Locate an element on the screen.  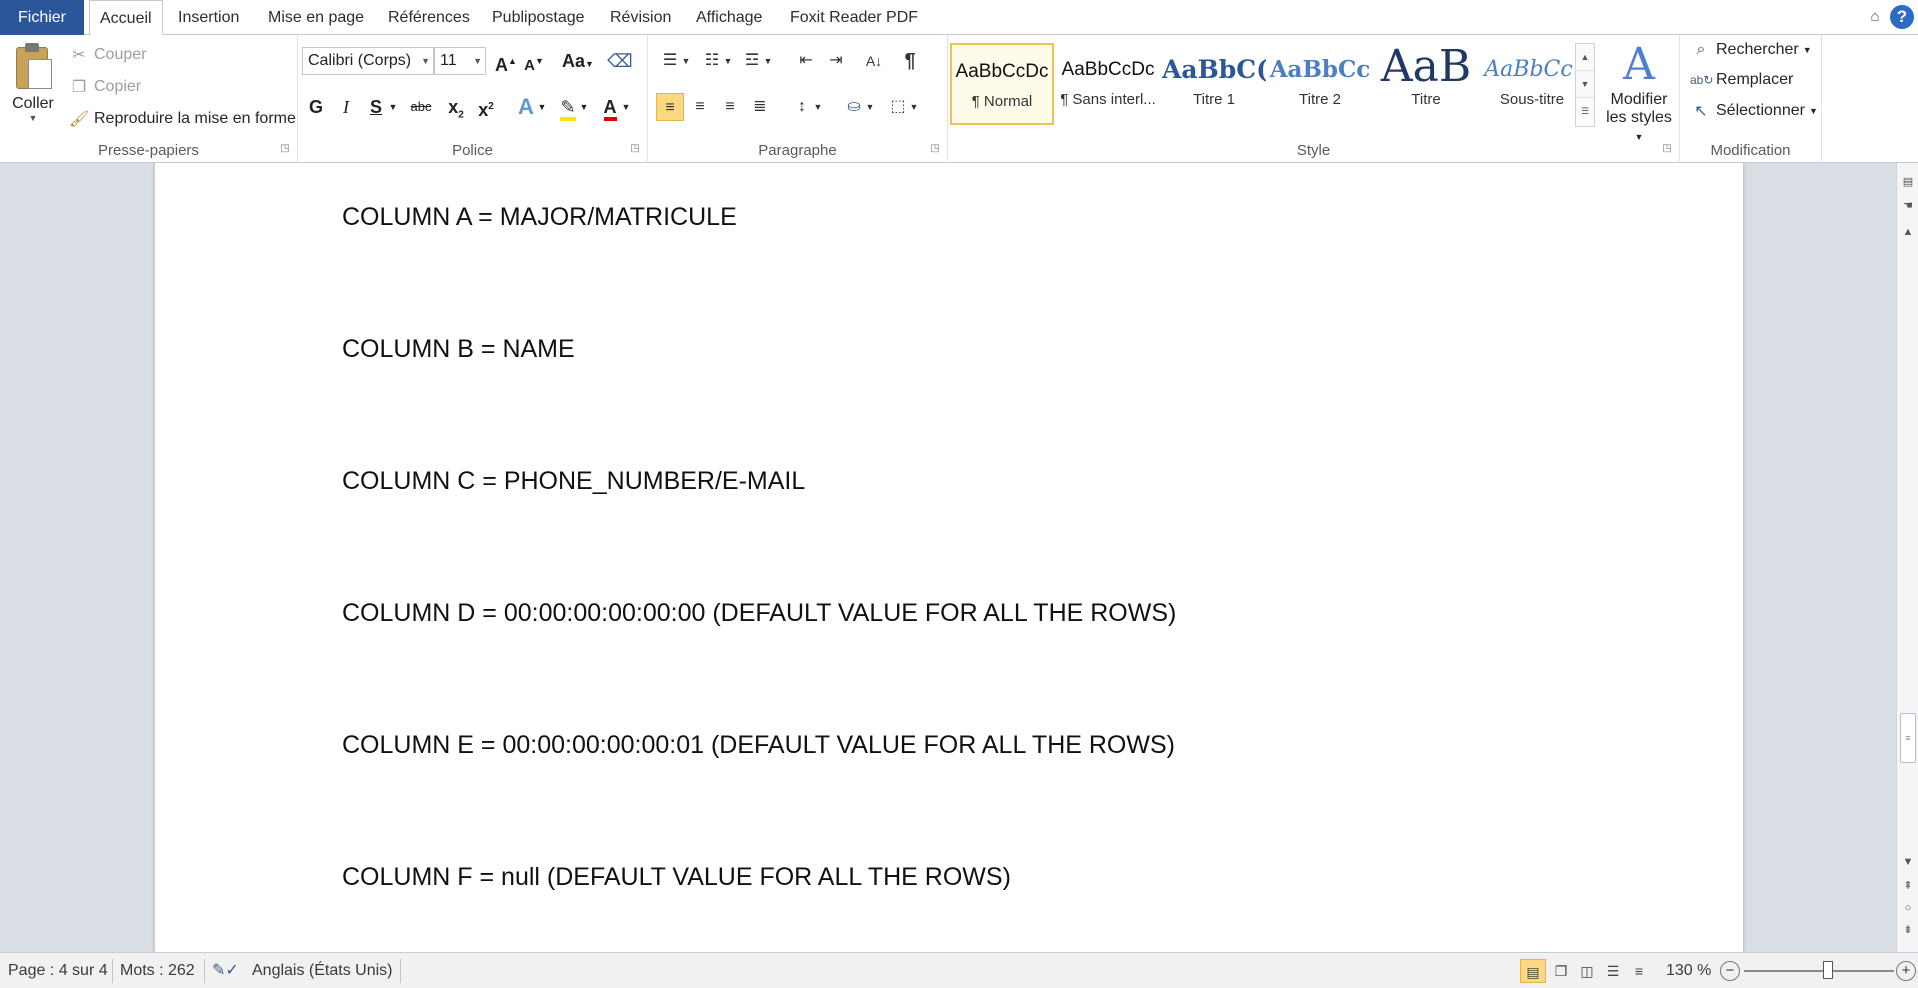
print-layout-view-icon: ▤ is located at coordinates (1533, 971).